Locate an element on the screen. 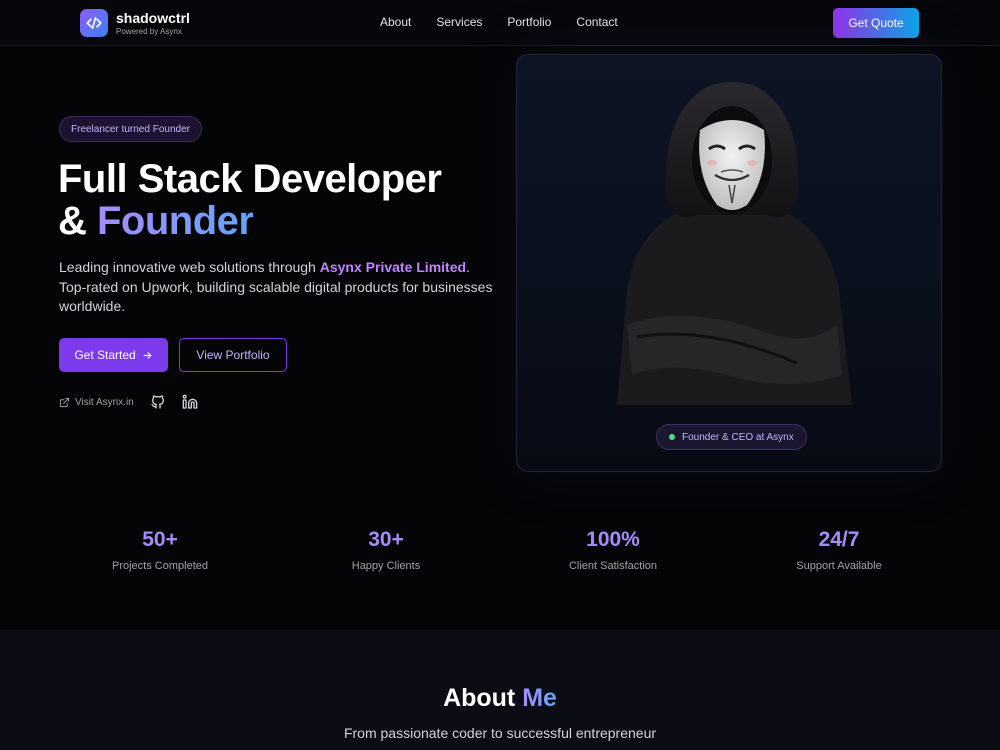  founder-badge-label: Founder & CEO at Asynx is located at coordinates (738, 437).